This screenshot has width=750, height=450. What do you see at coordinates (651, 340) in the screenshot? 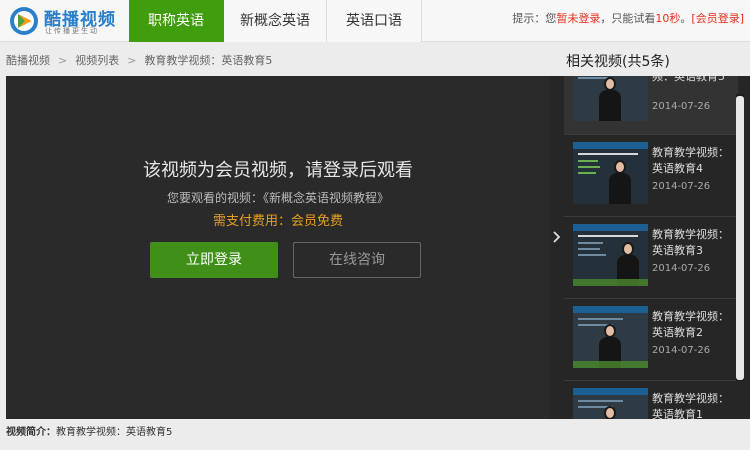
I see `related-video-item: 教育教学视频：英语教育2 2014-07-26` at bounding box center [651, 340].